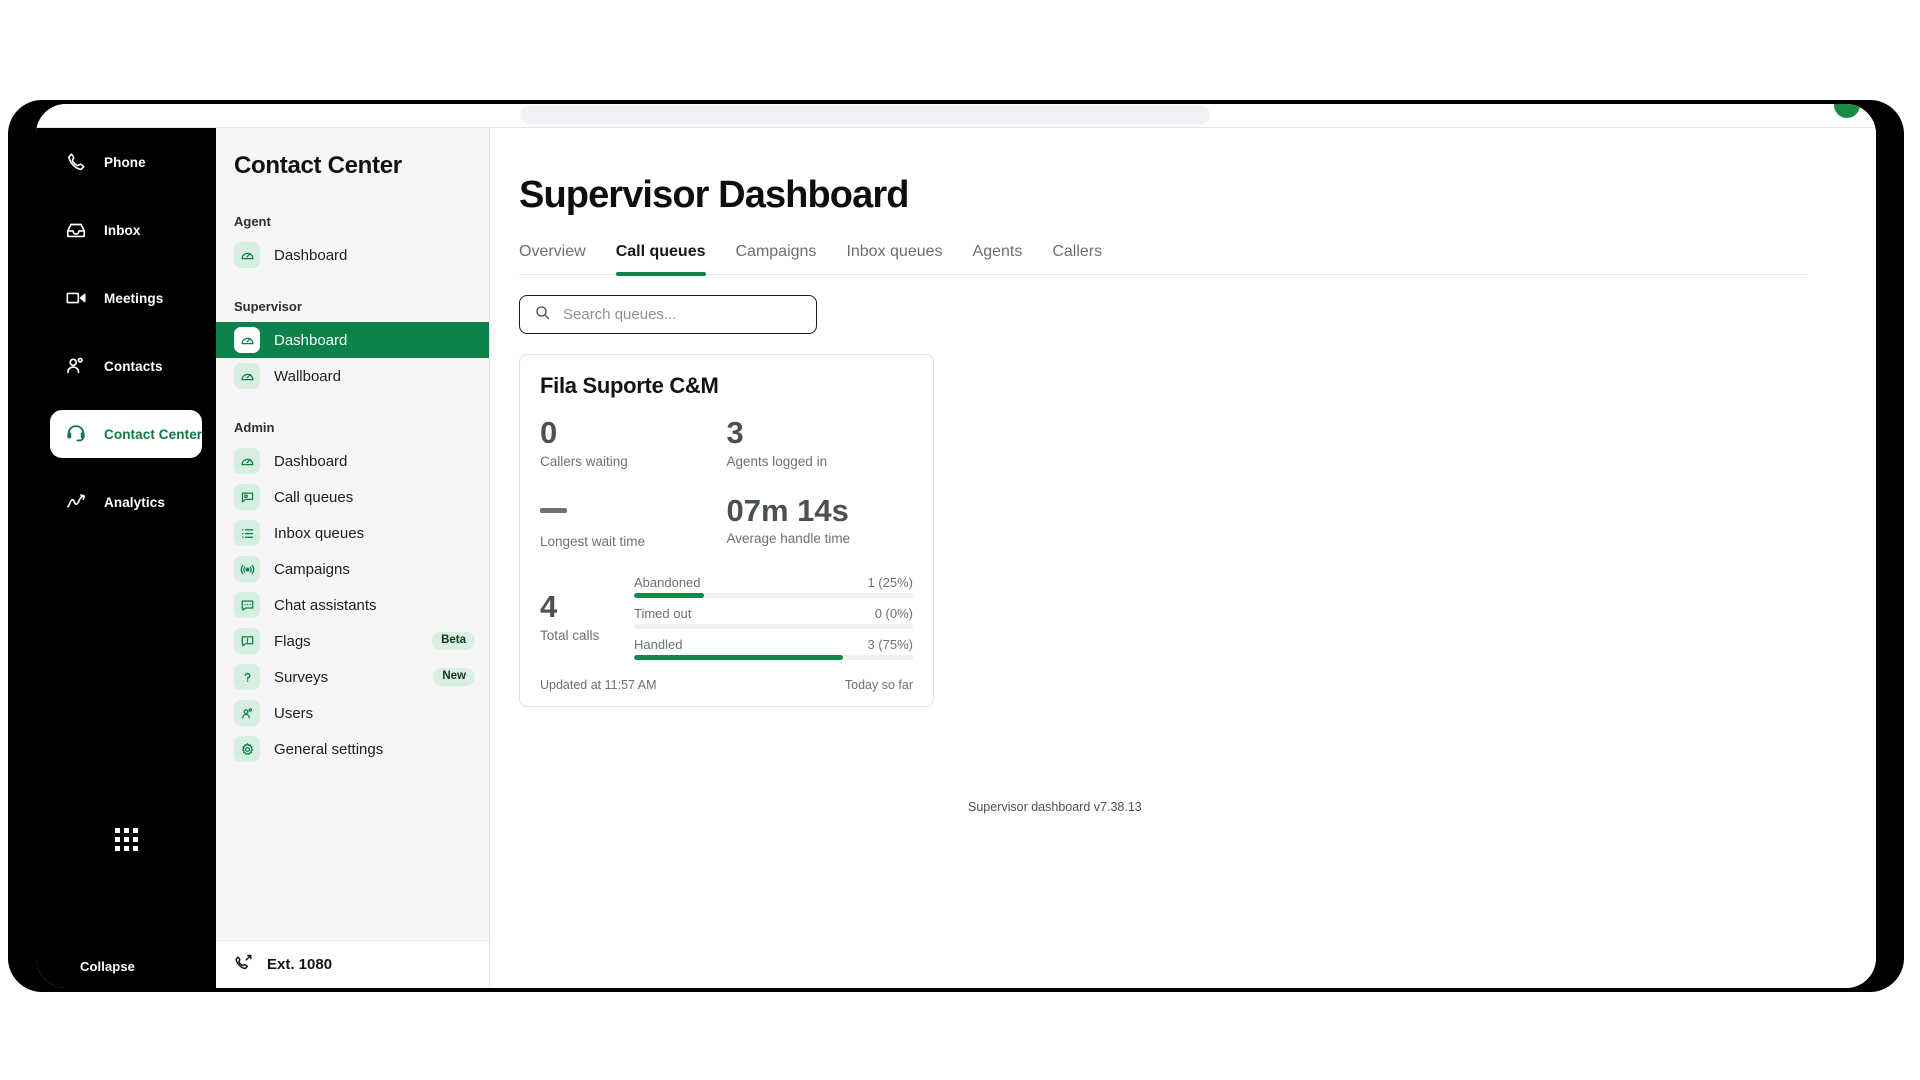  What do you see at coordinates (134, 298) in the screenshot?
I see `rail-item-label: Meetings` at bounding box center [134, 298].